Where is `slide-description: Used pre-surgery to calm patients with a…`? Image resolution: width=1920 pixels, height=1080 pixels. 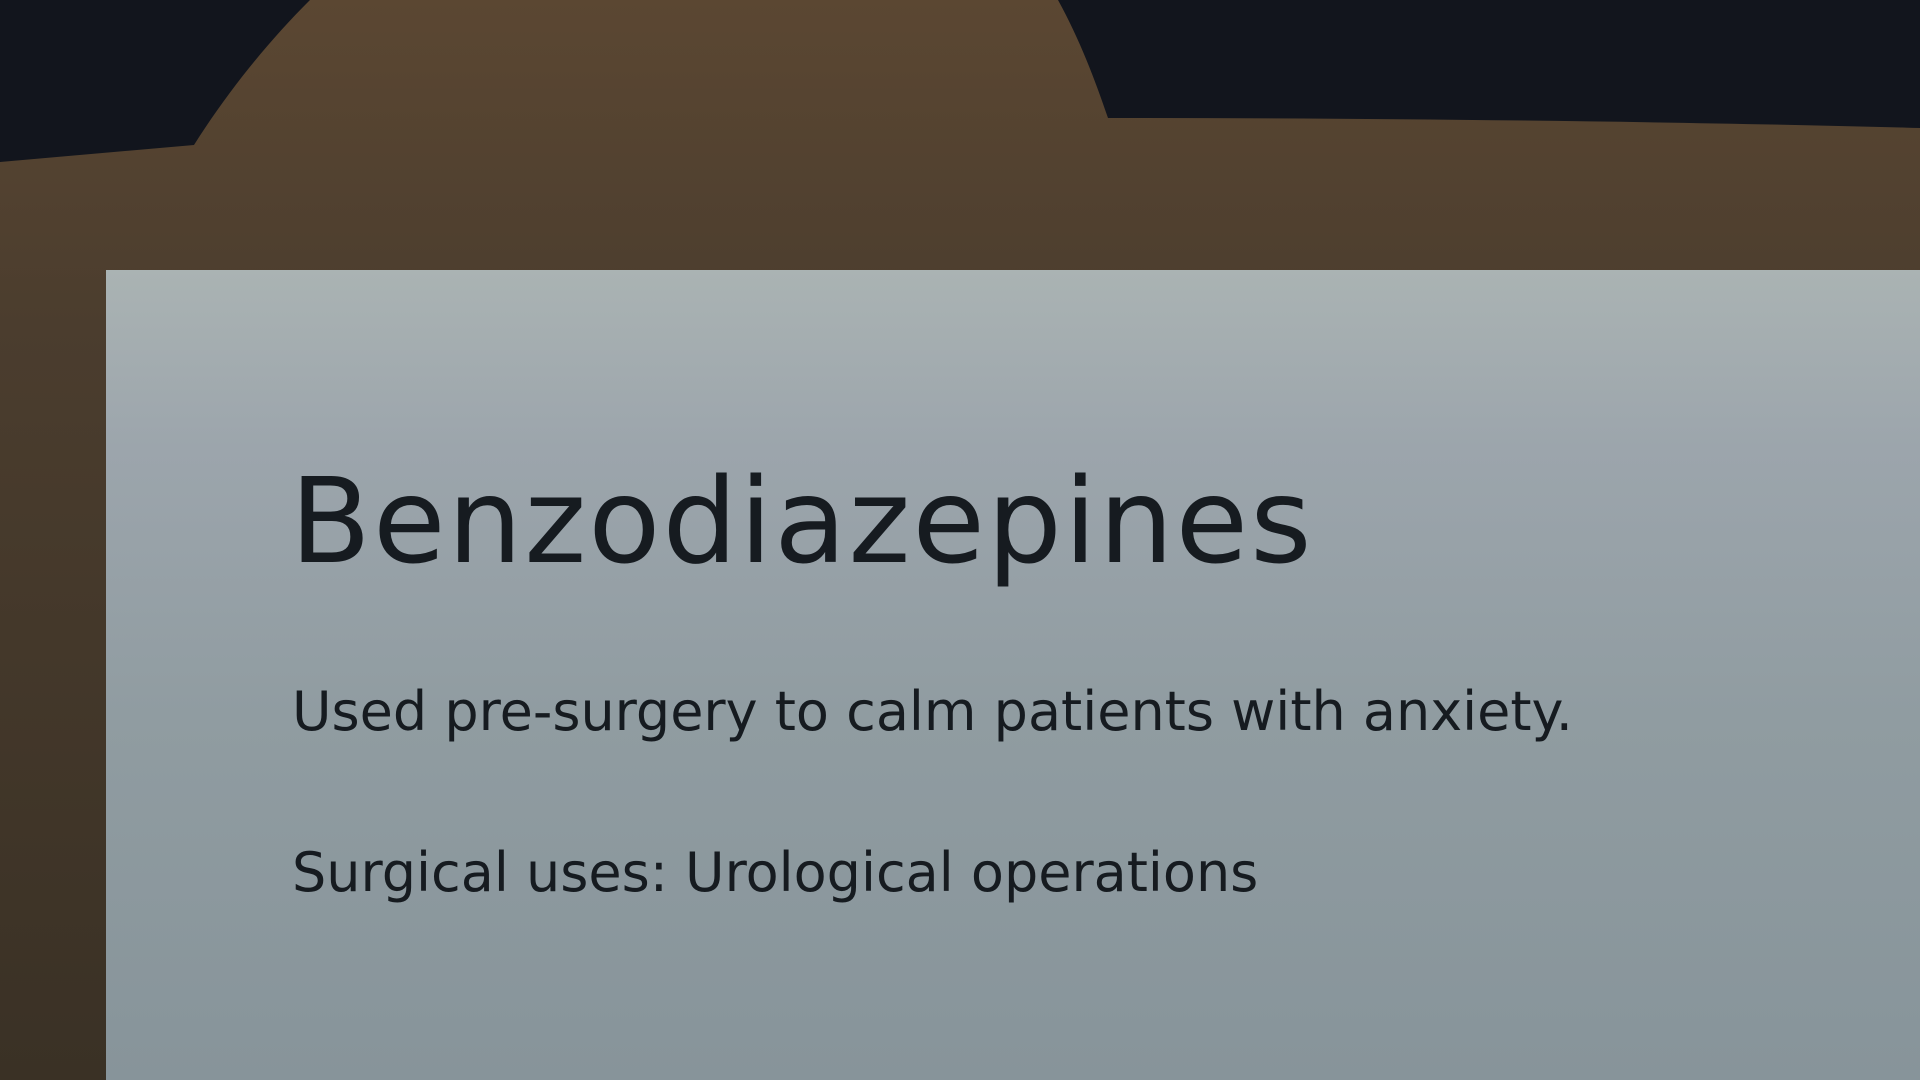 slide-description: Used pre-surgery to calm patients with a… is located at coordinates (932, 711).